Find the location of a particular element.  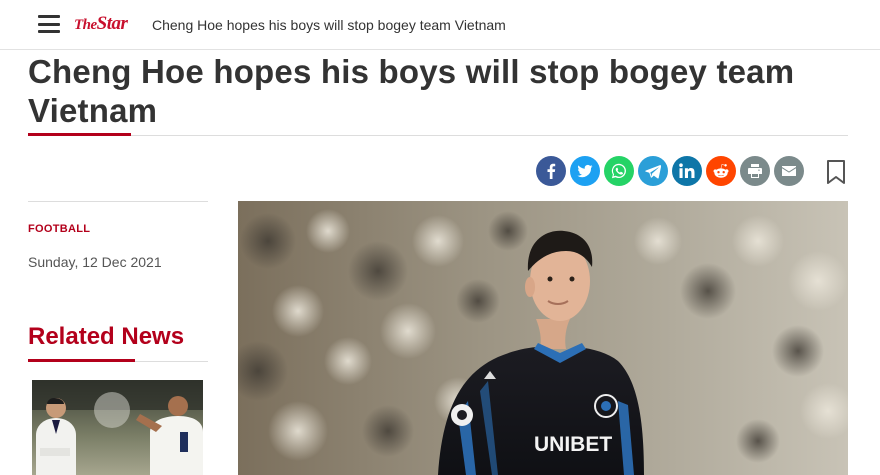

twitter-icon is located at coordinates (585, 171).